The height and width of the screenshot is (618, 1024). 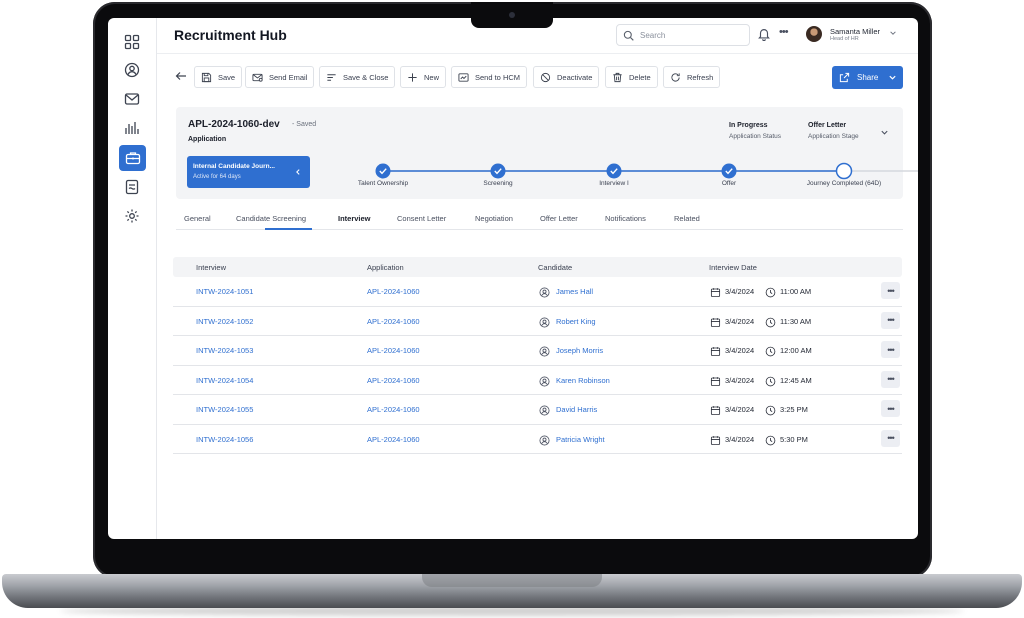 What do you see at coordinates (796, 380) in the screenshot?
I see `interview-time: 12:45 AM` at bounding box center [796, 380].